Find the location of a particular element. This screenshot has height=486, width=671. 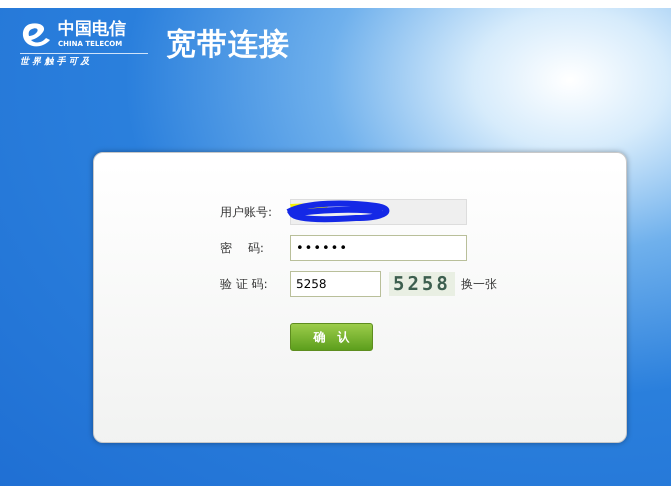

refresh-captcha-link: 换一张 is located at coordinates (478, 284).